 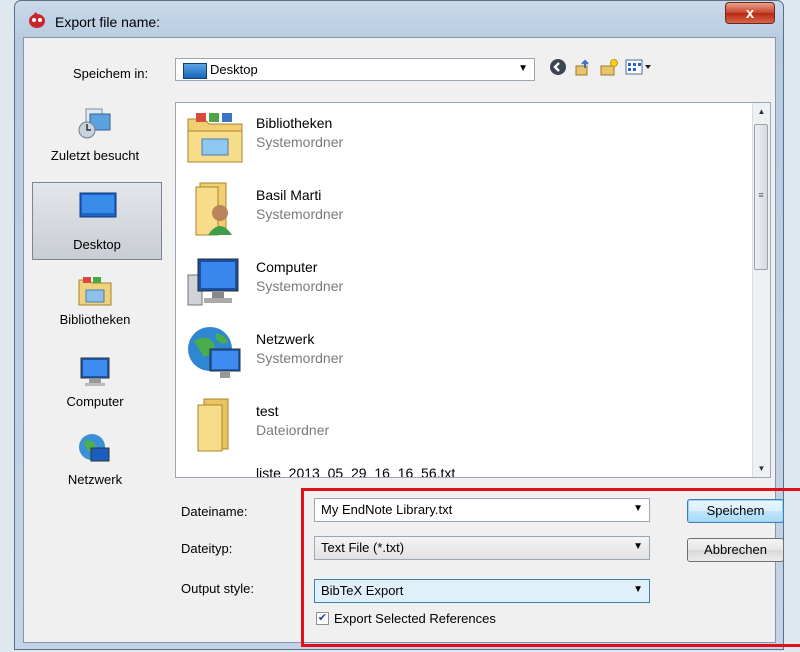 What do you see at coordinates (761, 290) in the screenshot?
I see `vertical-scrollbar: ▲ ≡ ▼` at bounding box center [761, 290].